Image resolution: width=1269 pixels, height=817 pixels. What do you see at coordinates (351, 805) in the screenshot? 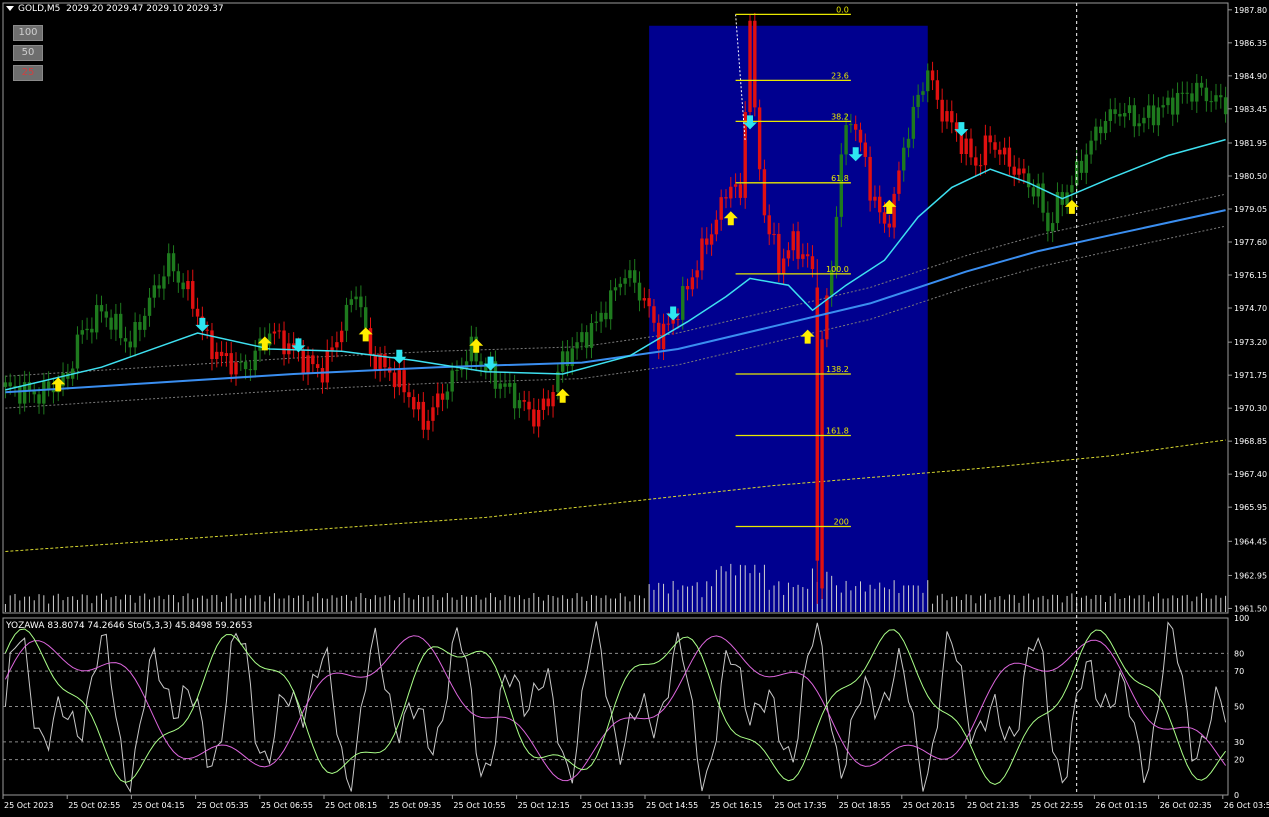
I see `time-tick-label: 25 Oct 08:15` at bounding box center [351, 805].